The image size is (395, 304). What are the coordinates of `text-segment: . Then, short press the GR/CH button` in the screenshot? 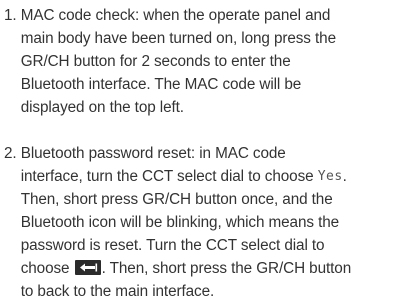 It's located at (226, 268).